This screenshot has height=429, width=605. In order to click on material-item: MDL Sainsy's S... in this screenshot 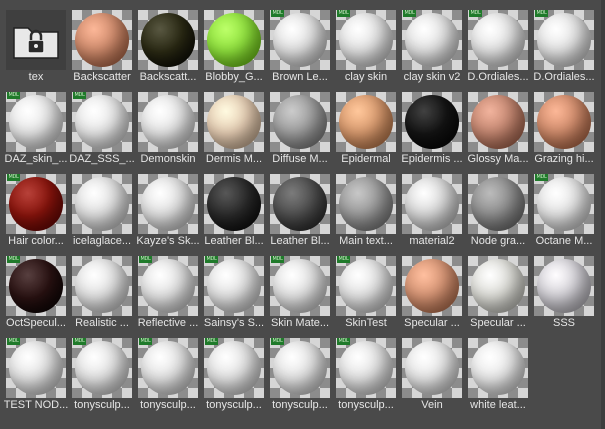, I will do `click(231, 289)`.